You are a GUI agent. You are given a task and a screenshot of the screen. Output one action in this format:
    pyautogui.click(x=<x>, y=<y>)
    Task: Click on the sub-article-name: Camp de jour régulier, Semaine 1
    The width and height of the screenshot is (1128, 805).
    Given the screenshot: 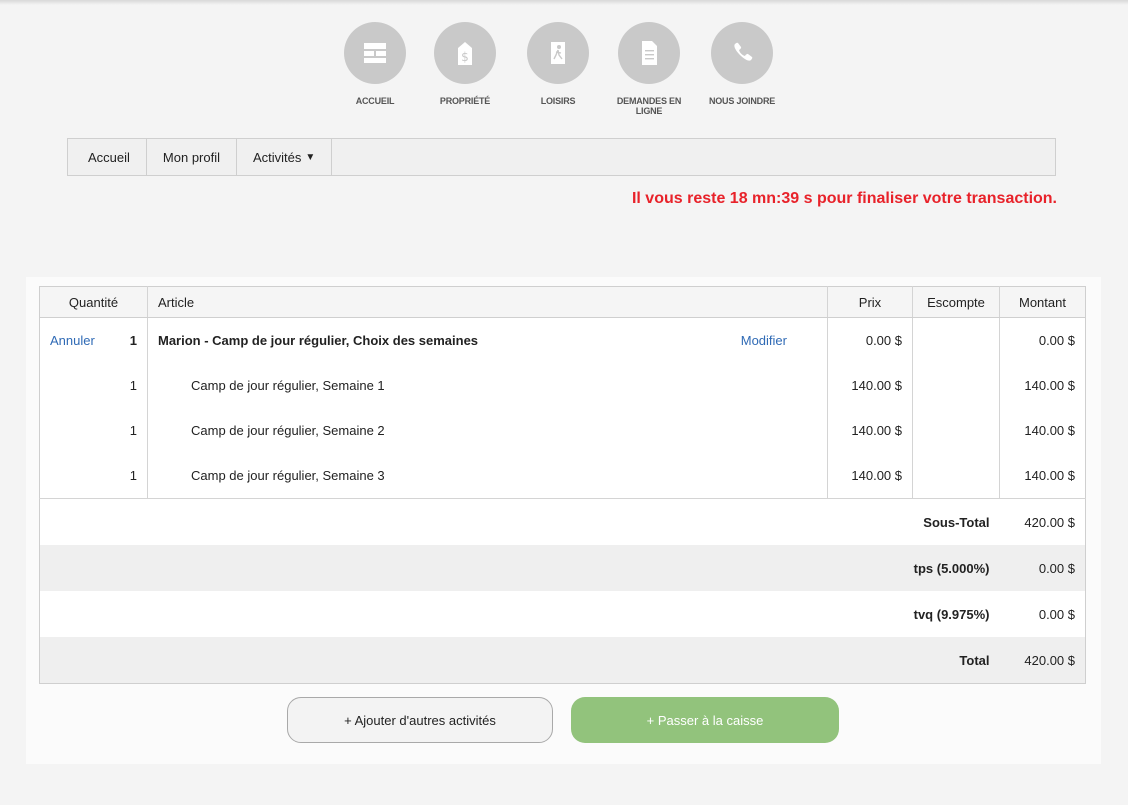 What is the action you would take?
    pyautogui.click(x=288, y=385)
    